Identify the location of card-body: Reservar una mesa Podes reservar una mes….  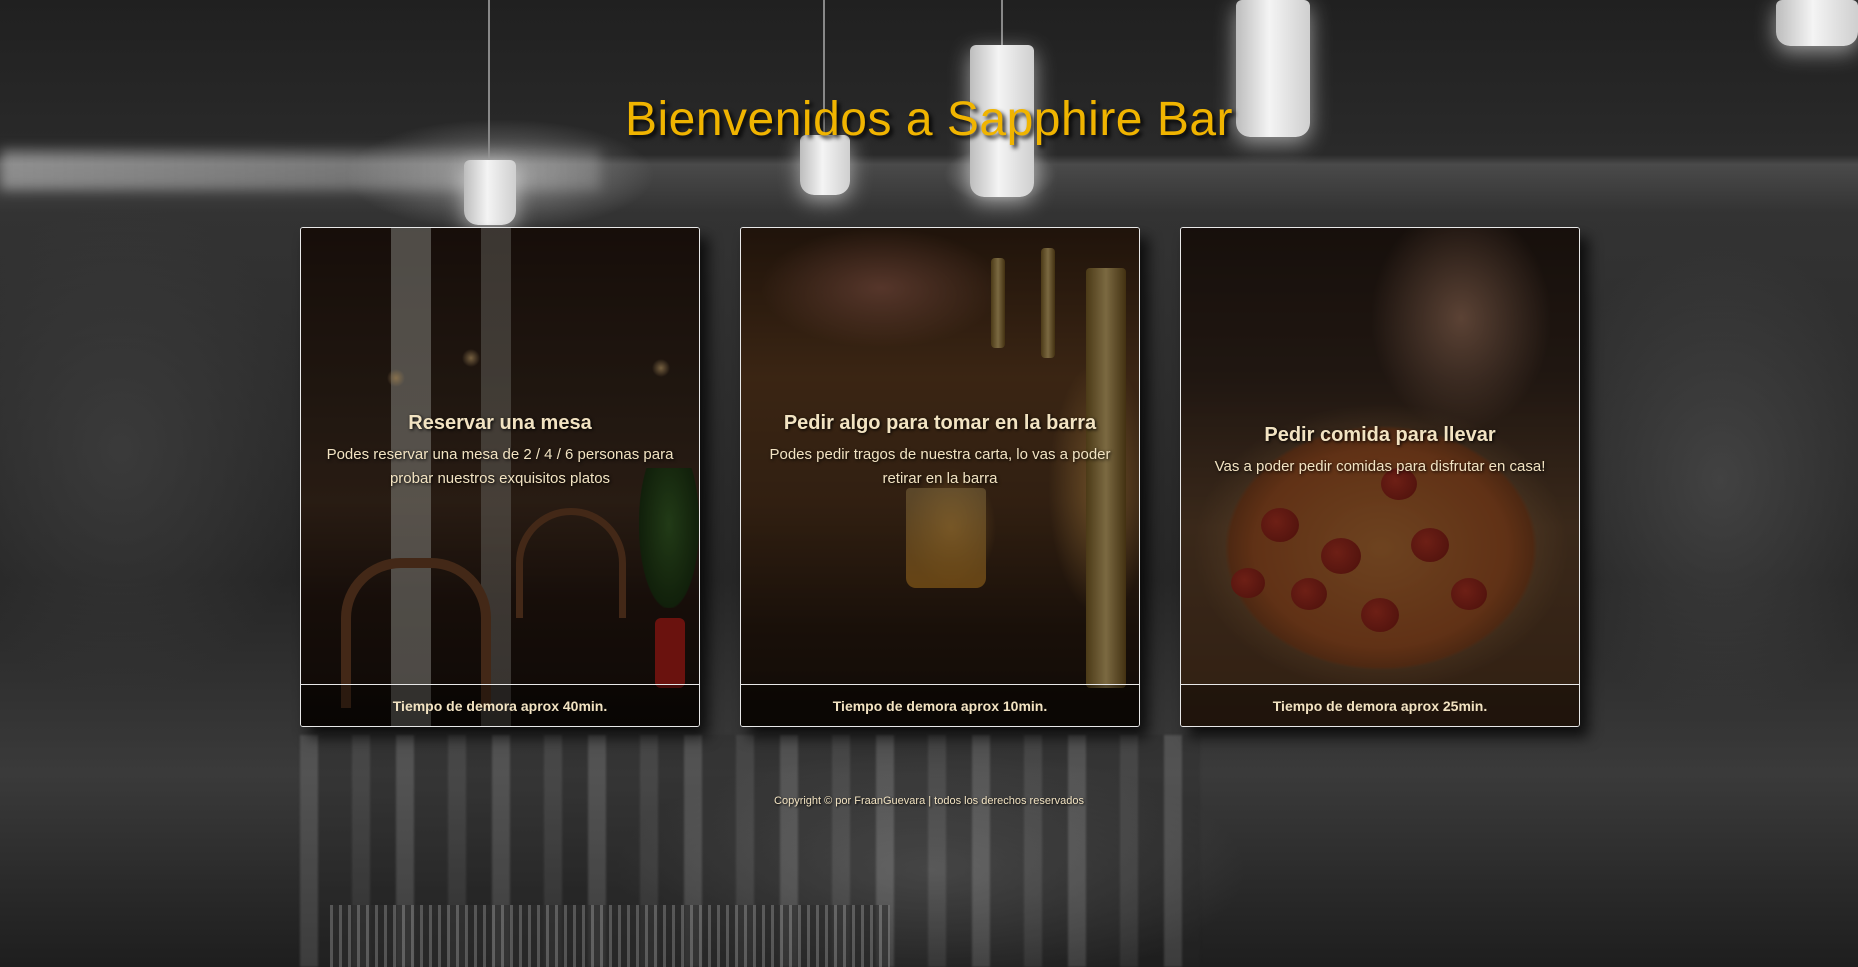
(500, 451).